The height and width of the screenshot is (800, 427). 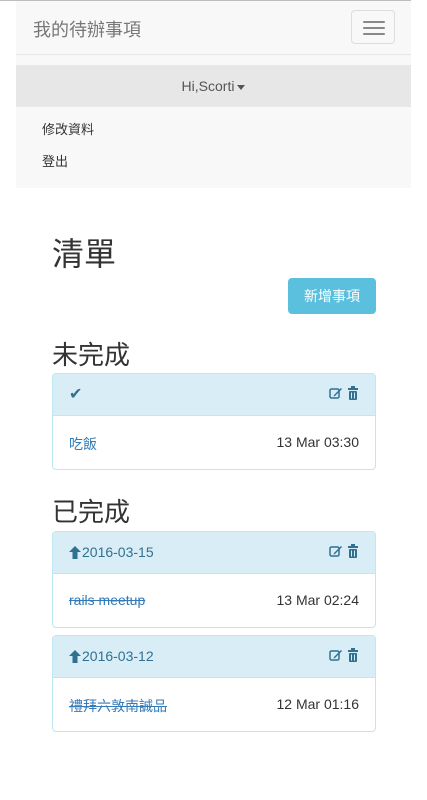 I want to click on todo-panel: ✔ 吃飯 13 Mar 03:30, so click(x=214, y=421).